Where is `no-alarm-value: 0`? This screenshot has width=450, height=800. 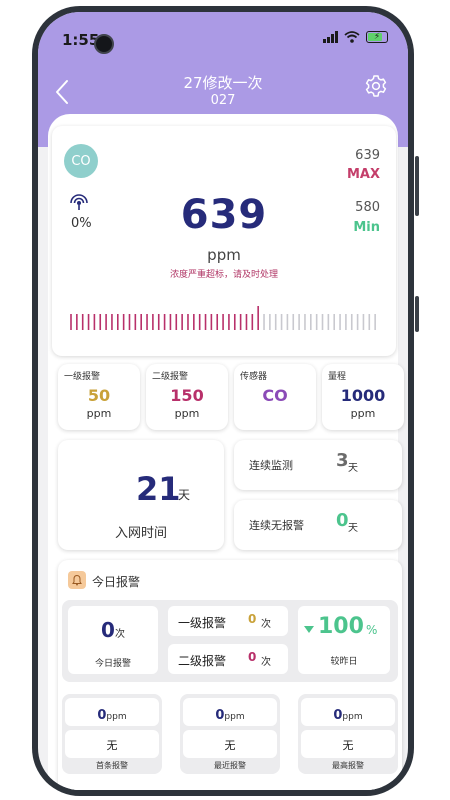 no-alarm-value: 0 is located at coordinates (342, 520).